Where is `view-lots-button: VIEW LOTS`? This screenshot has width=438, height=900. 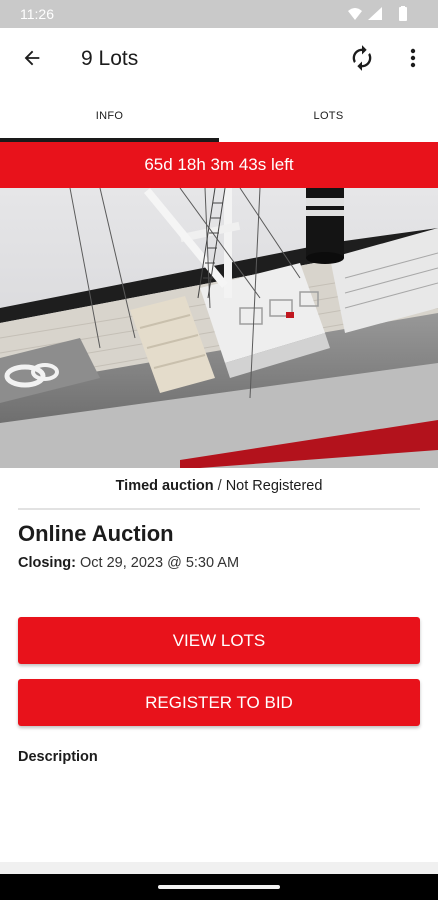 view-lots-button: VIEW LOTS is located at coordinates (219, 640).